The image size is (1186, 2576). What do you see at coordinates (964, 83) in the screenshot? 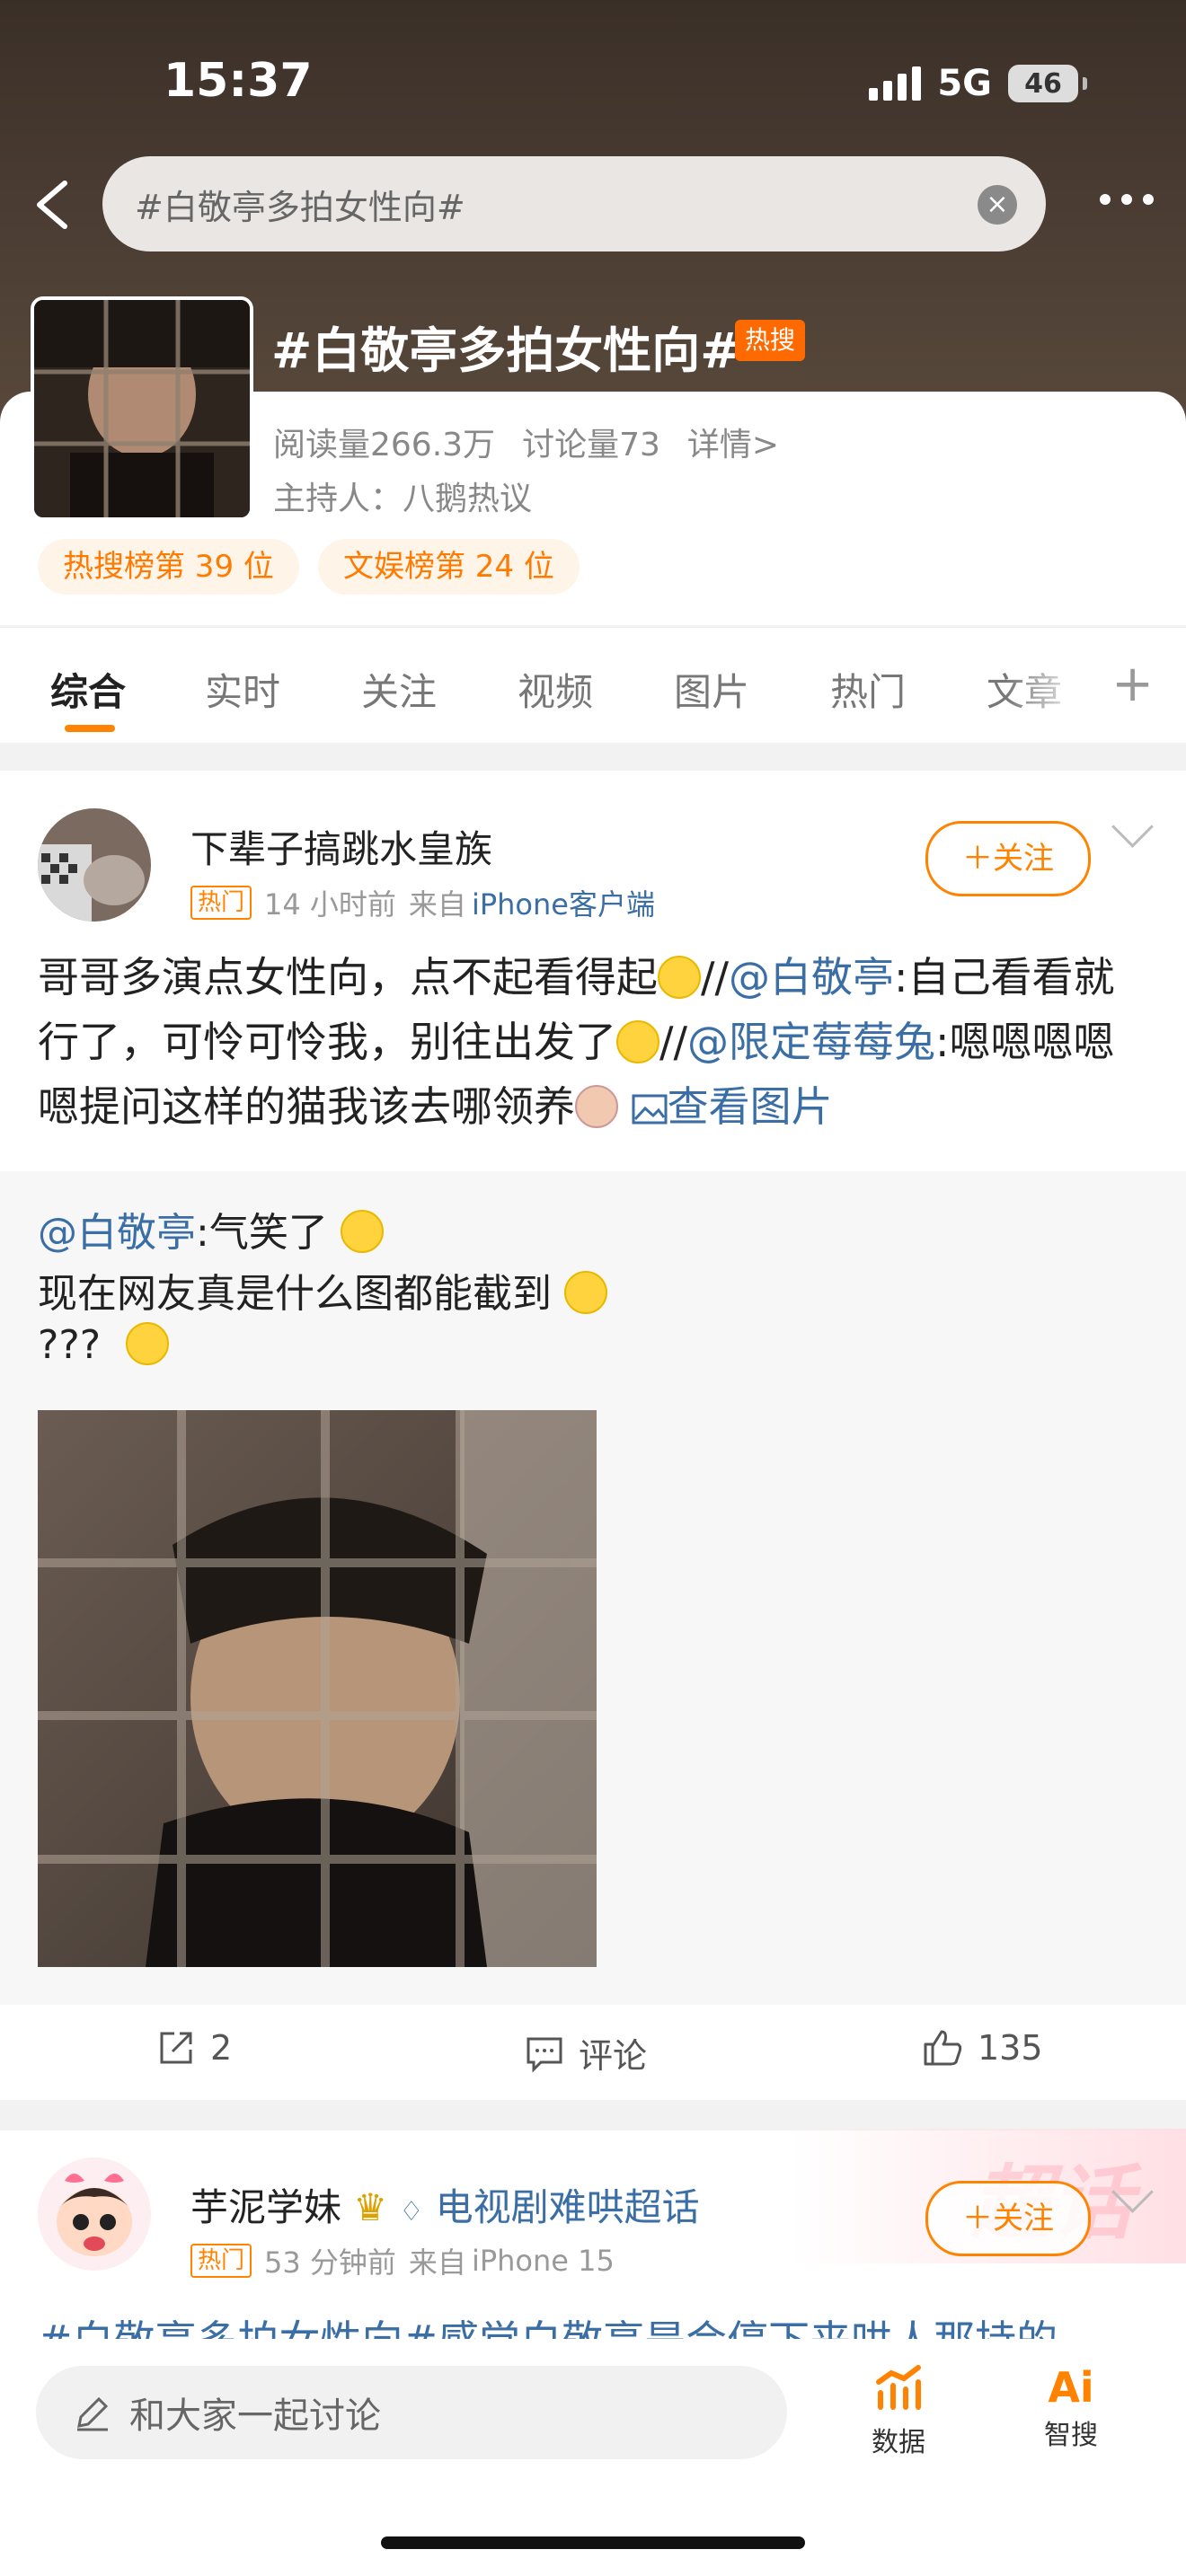
I see `network-label: 5G` at bounding box center [964, 83].